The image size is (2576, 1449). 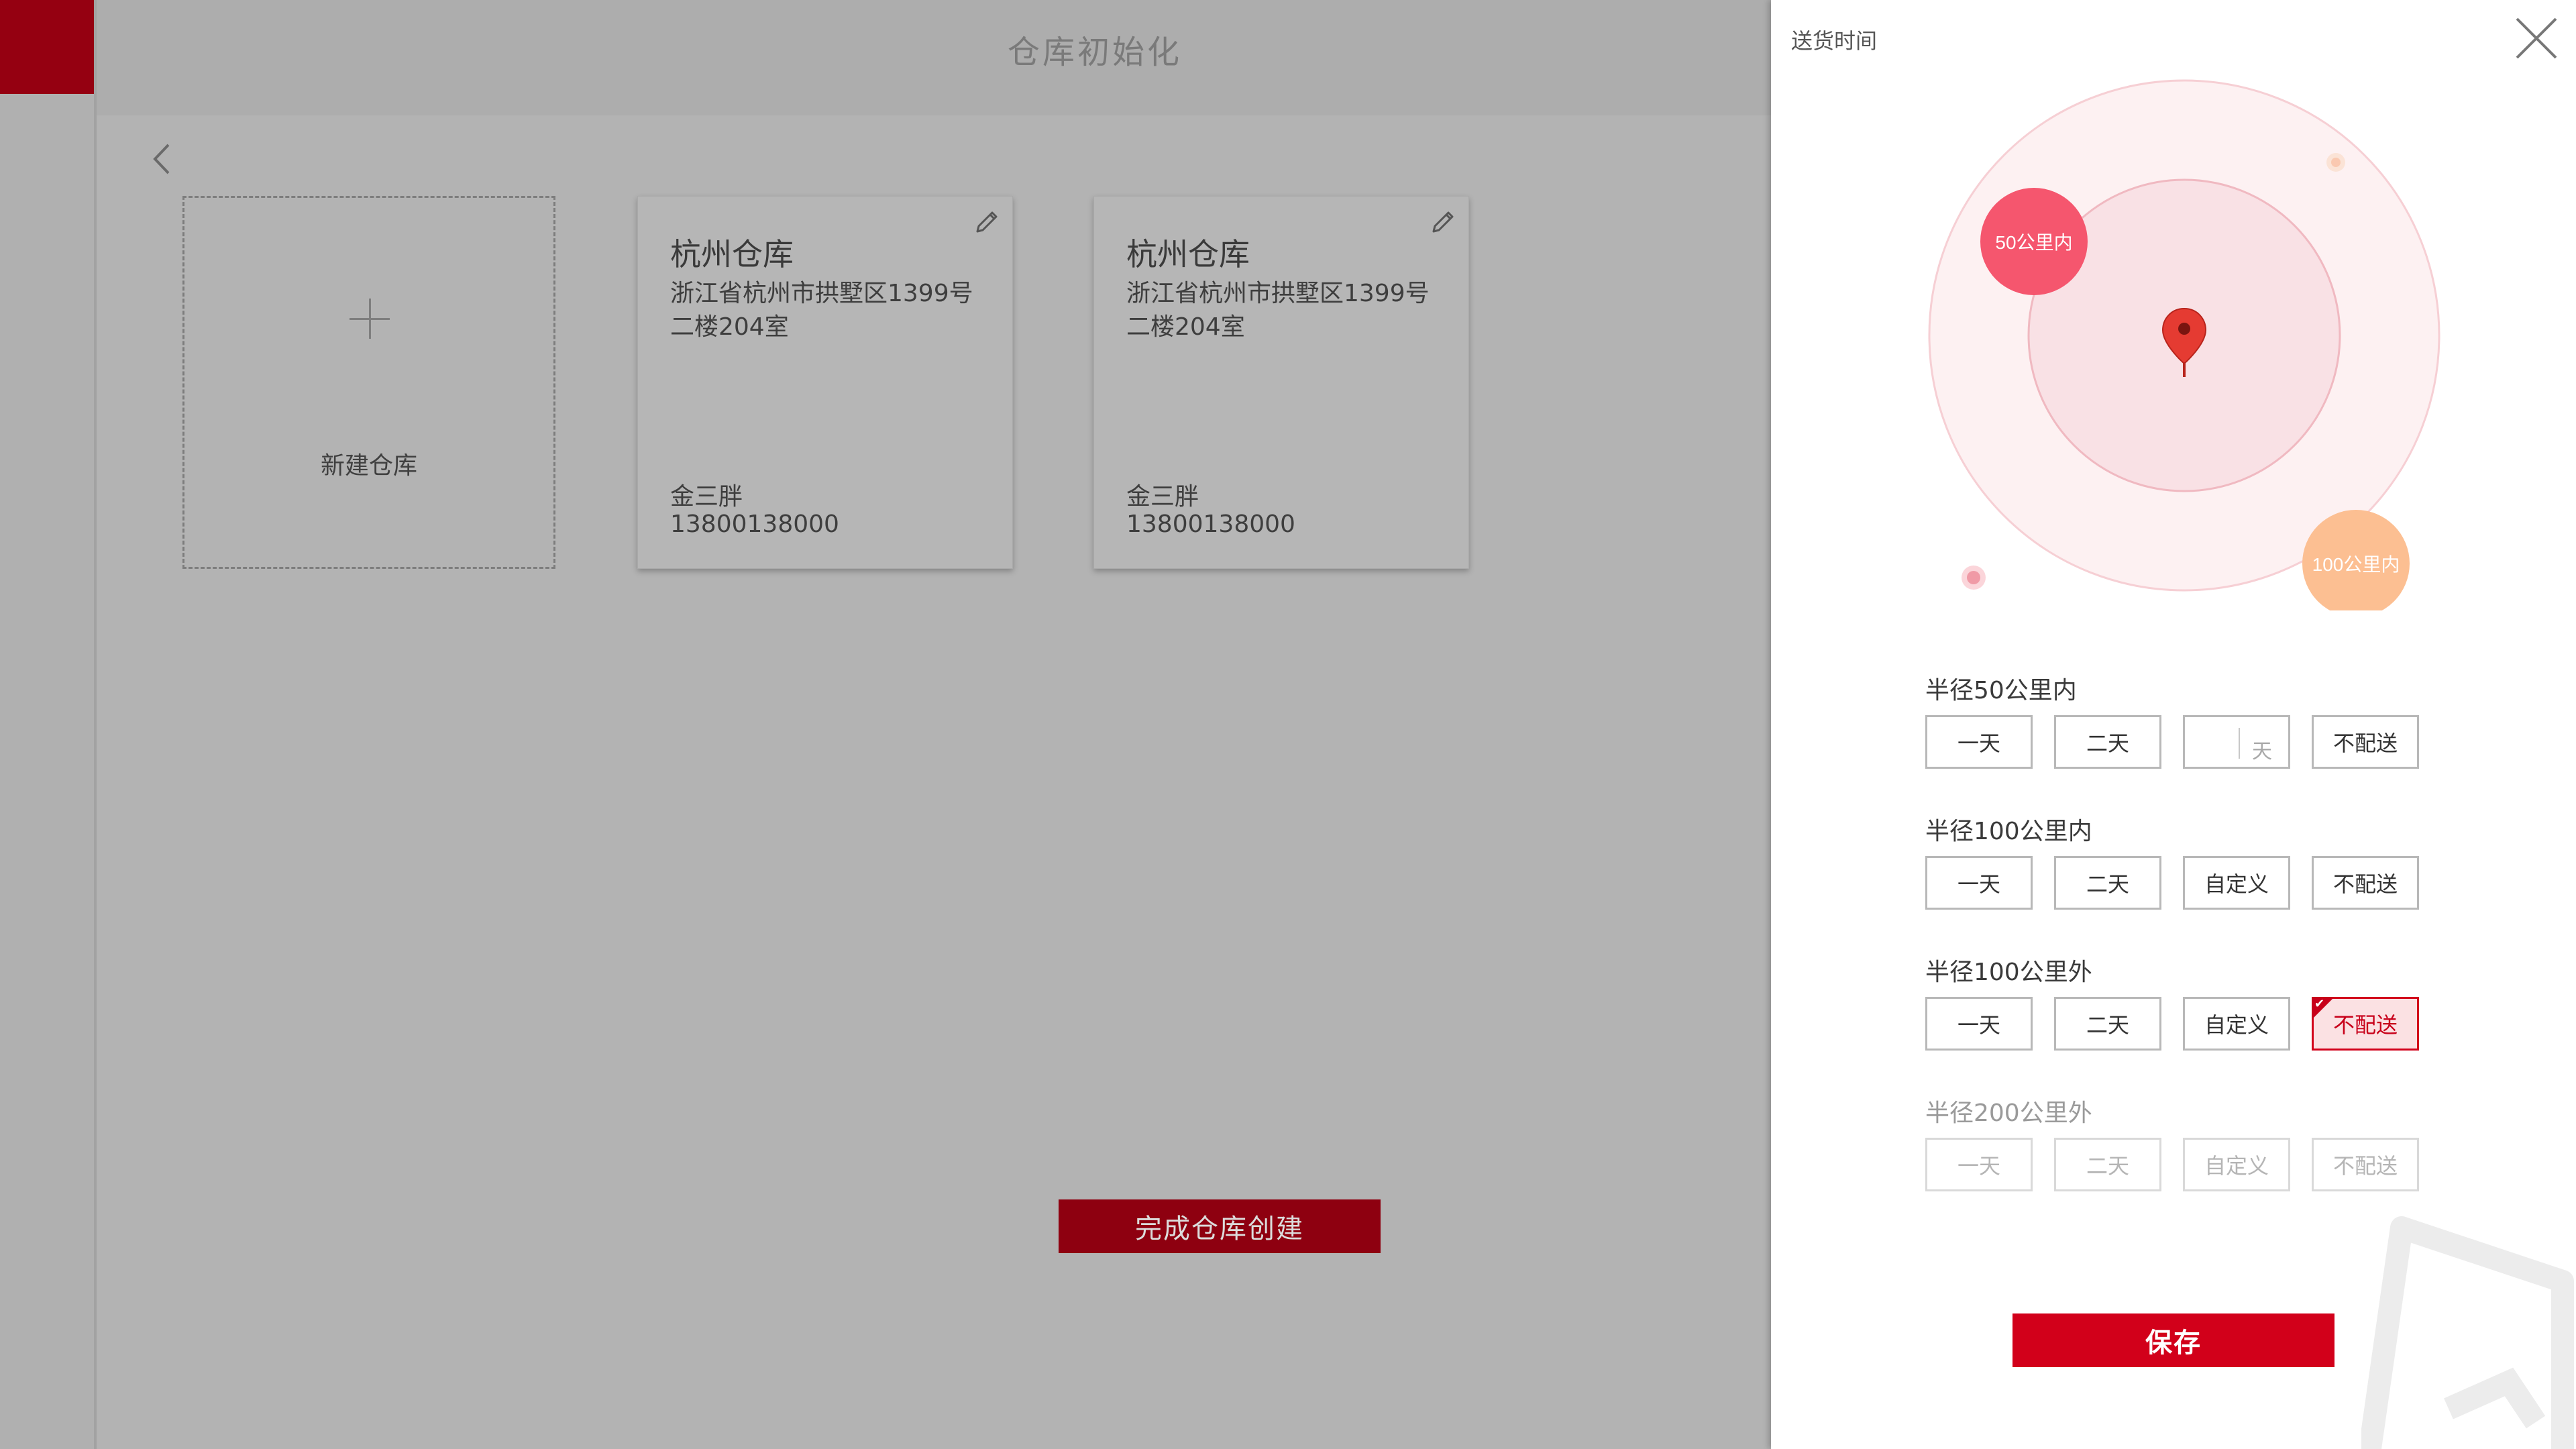 I want to click on page-title: 仓库初始化, so click(x=1094, y=52).